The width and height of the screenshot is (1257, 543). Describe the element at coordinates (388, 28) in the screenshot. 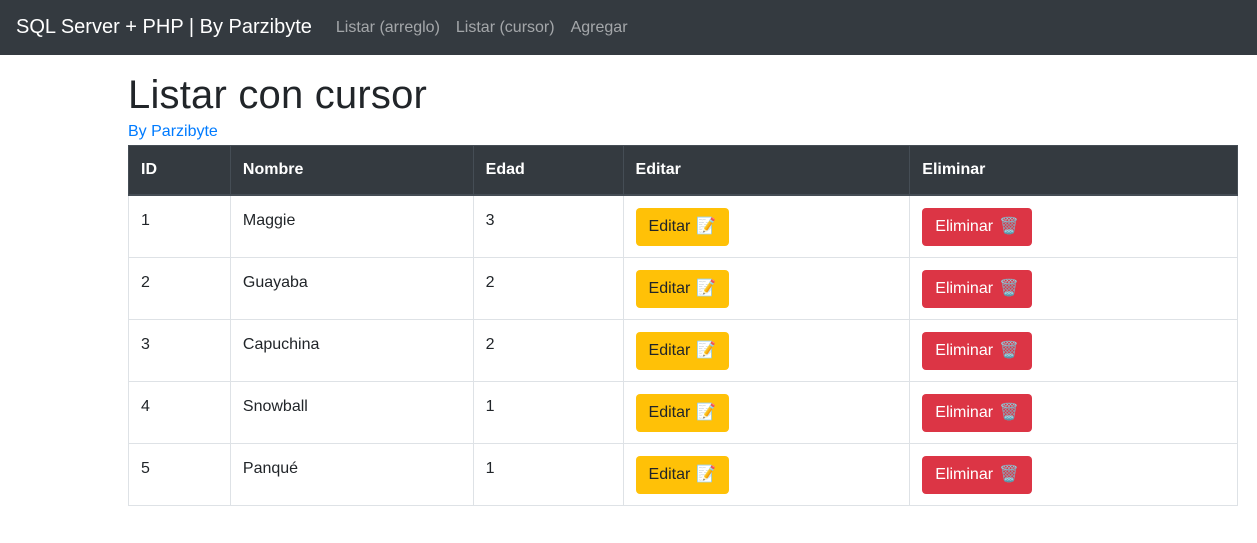

I see `nav-link-listar-arreglo: Listar (arreglo)` at that location.